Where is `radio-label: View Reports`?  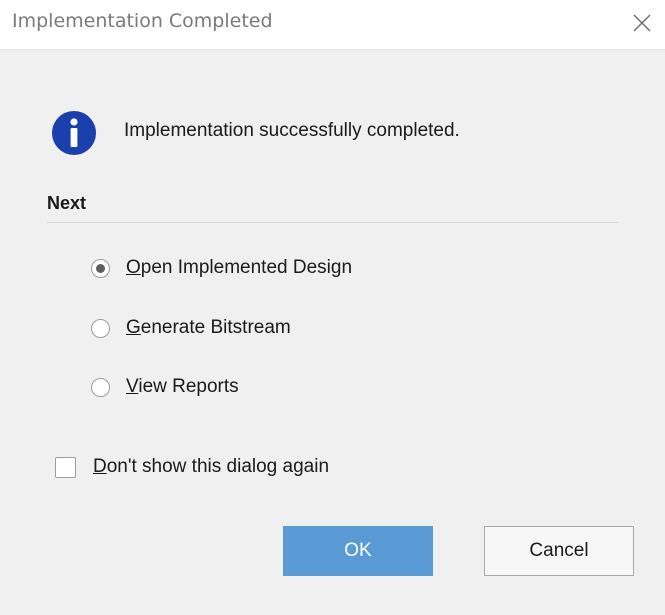
radio-label: View Reports is located at coordinates (182, 386).